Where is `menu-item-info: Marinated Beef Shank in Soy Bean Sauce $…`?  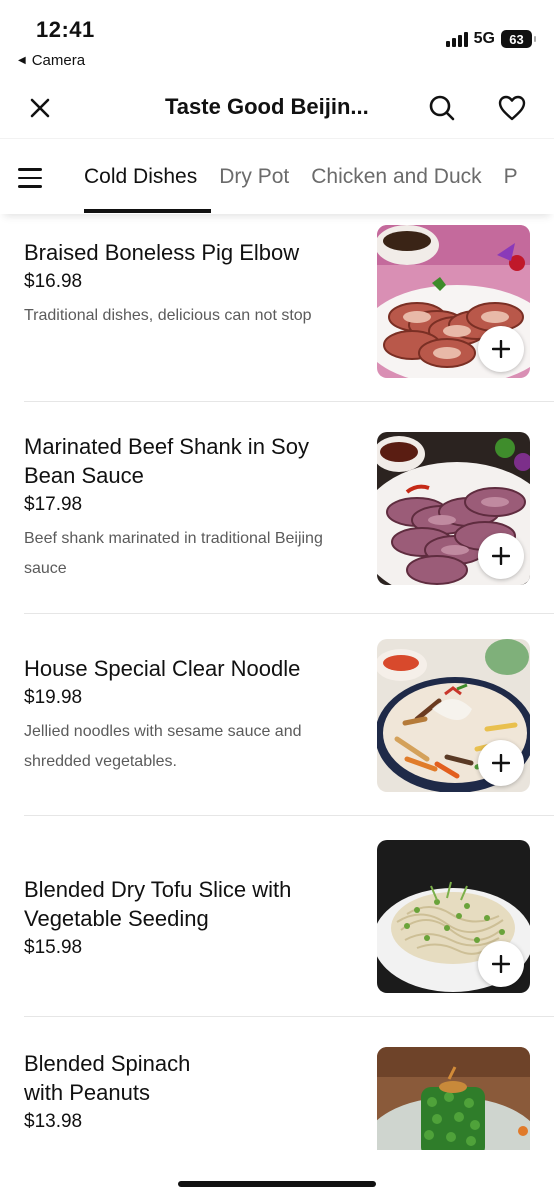
menu-item-info: Marinated Beef Shank in Soy Bean Sauce $… is located at coordinates (189, 508).